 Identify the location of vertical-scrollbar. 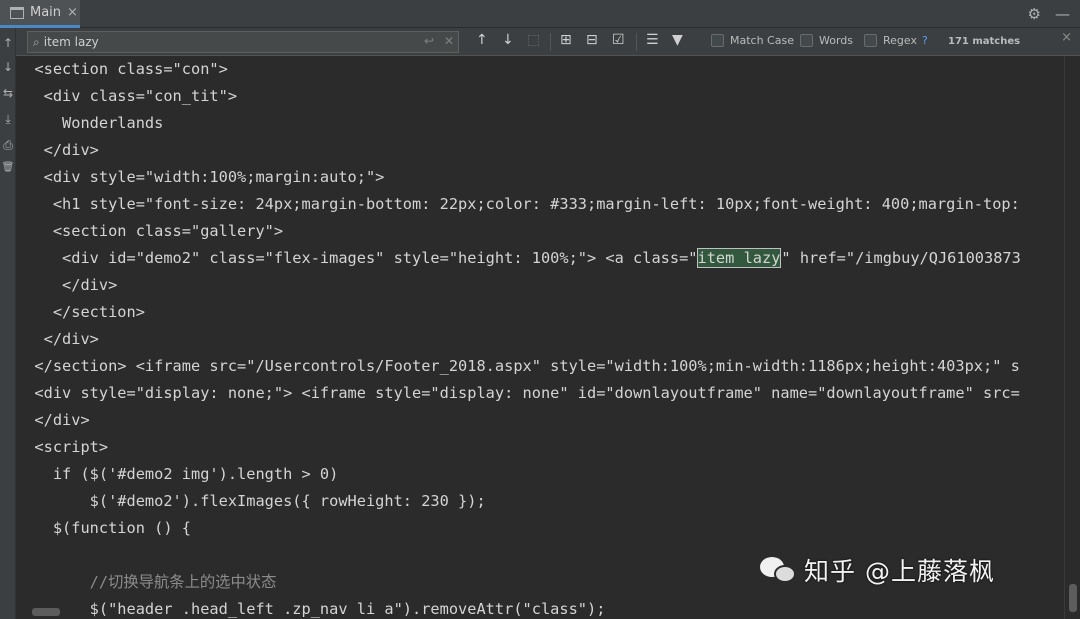
(1072, 337).